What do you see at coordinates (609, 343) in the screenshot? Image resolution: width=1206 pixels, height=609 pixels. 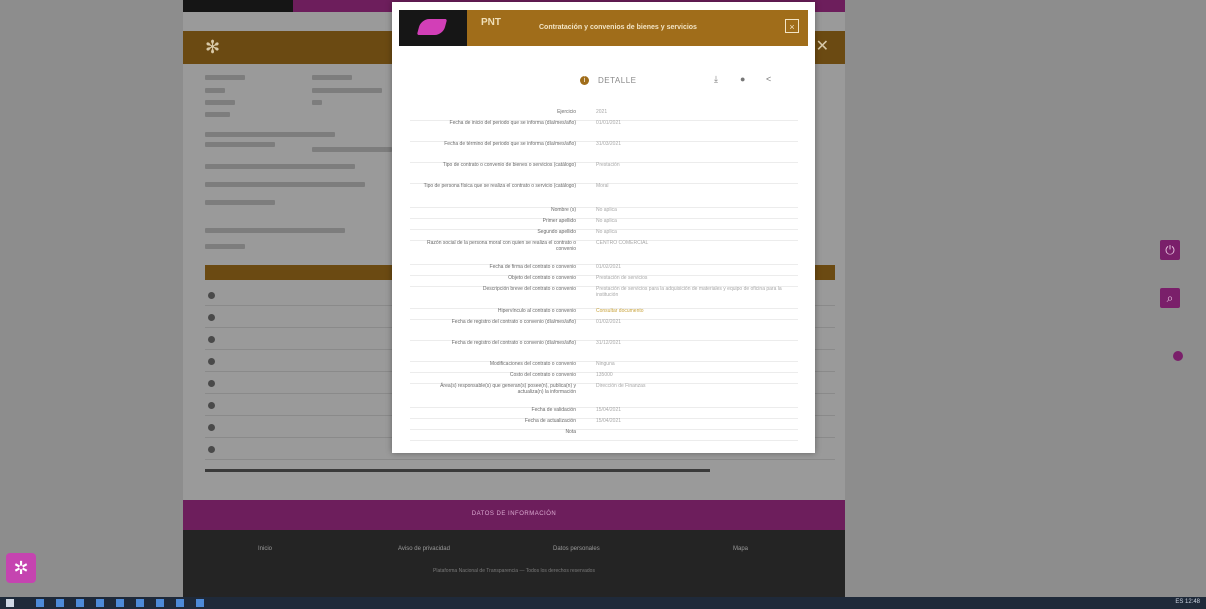 I see `detail-value: 31/12/2021` at bounding box center [609, 343].